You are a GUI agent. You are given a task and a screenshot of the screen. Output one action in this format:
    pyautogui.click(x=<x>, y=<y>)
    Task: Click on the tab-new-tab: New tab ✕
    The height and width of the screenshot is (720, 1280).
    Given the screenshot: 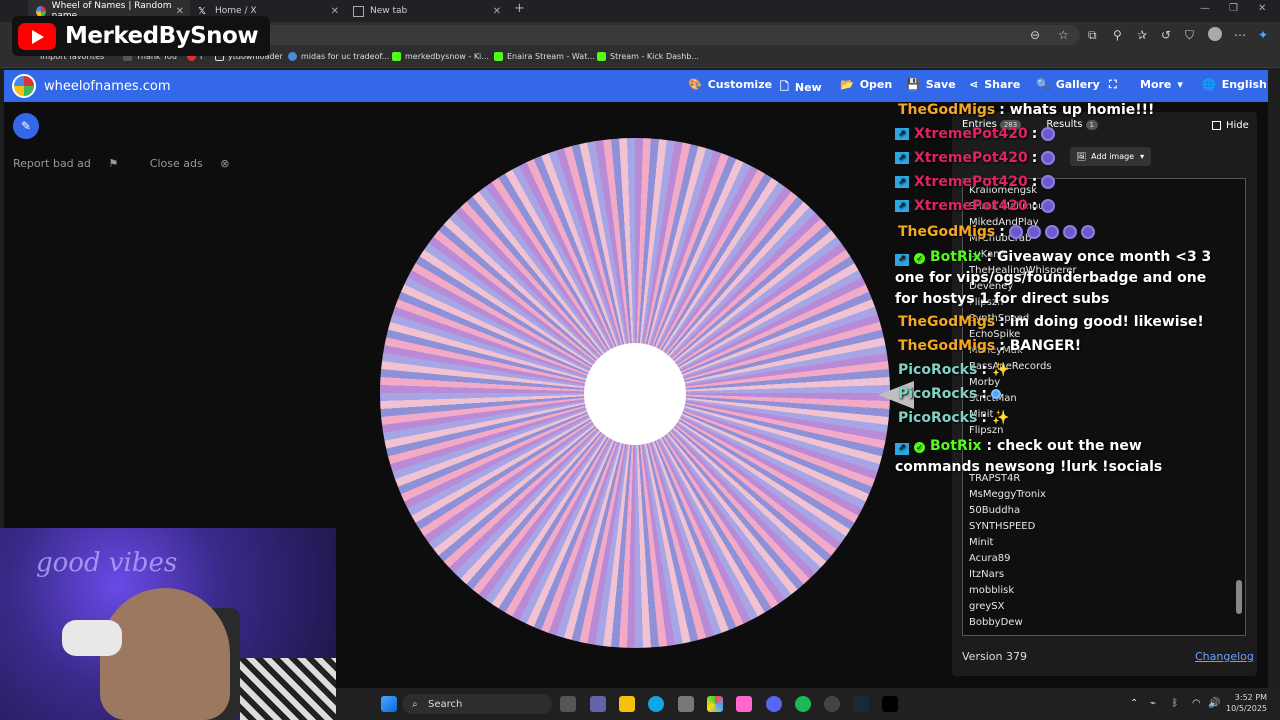 What is the action you would take?
    pyautogui.click(x=426, y=11)
    